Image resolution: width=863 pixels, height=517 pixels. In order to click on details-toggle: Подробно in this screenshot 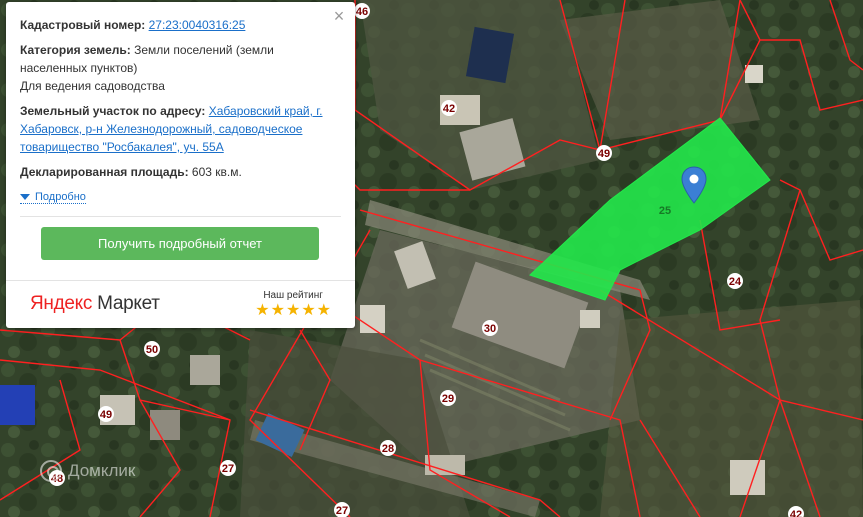, I will do `click(53, 197)`.